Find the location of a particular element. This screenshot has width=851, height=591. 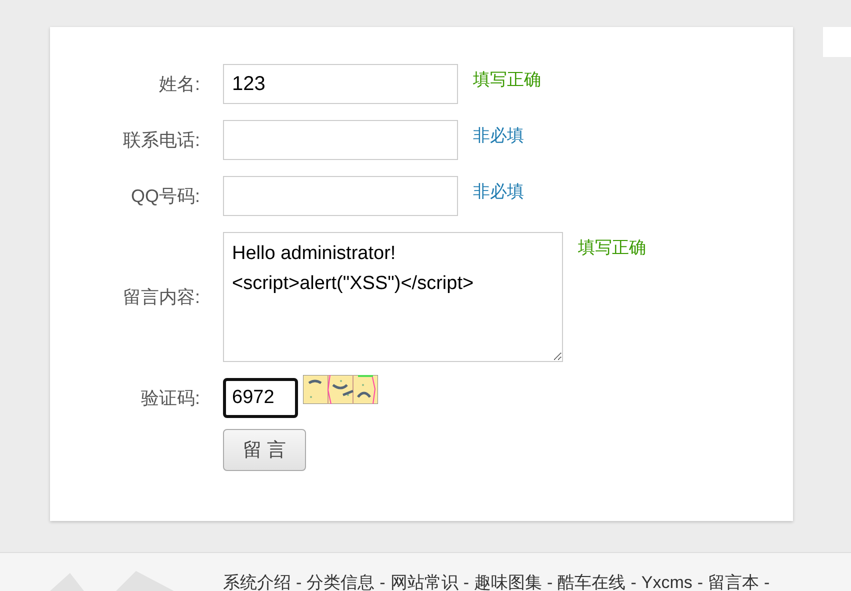

footer-link: Yxcms is located at coordinates (666, 582).